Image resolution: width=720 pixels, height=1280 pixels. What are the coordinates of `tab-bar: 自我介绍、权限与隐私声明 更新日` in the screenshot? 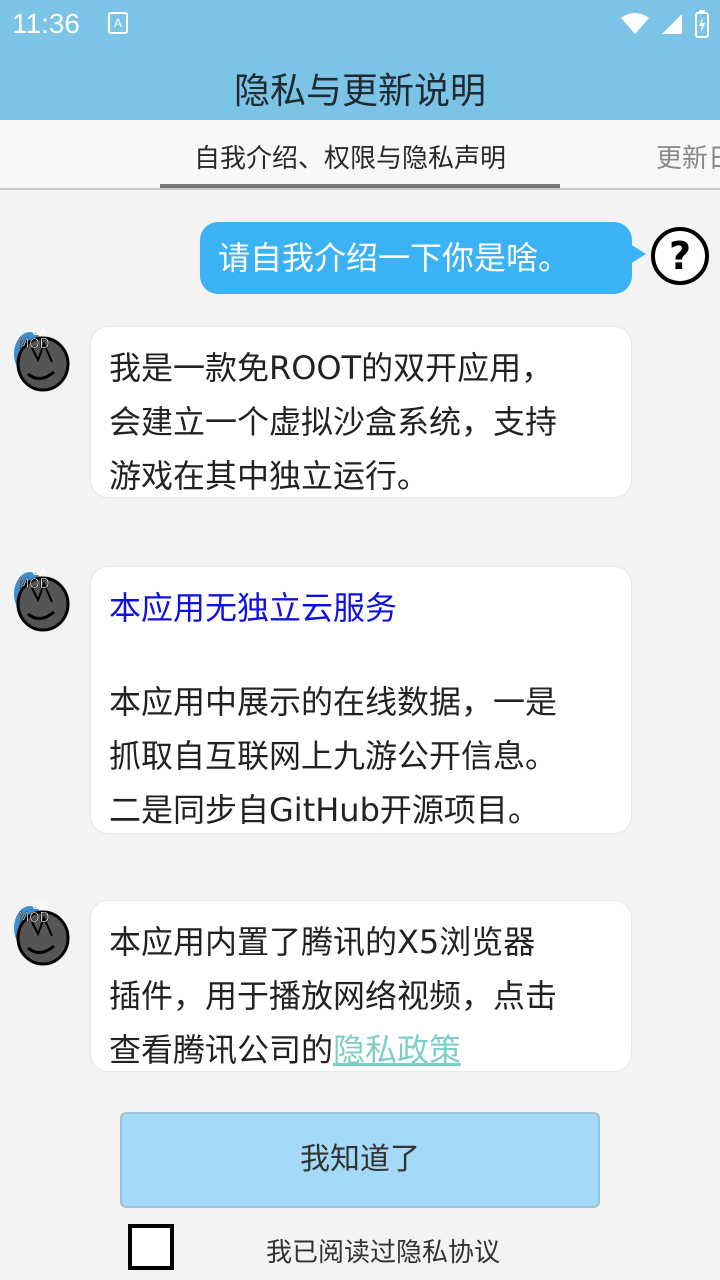 It's located at (360, 155).